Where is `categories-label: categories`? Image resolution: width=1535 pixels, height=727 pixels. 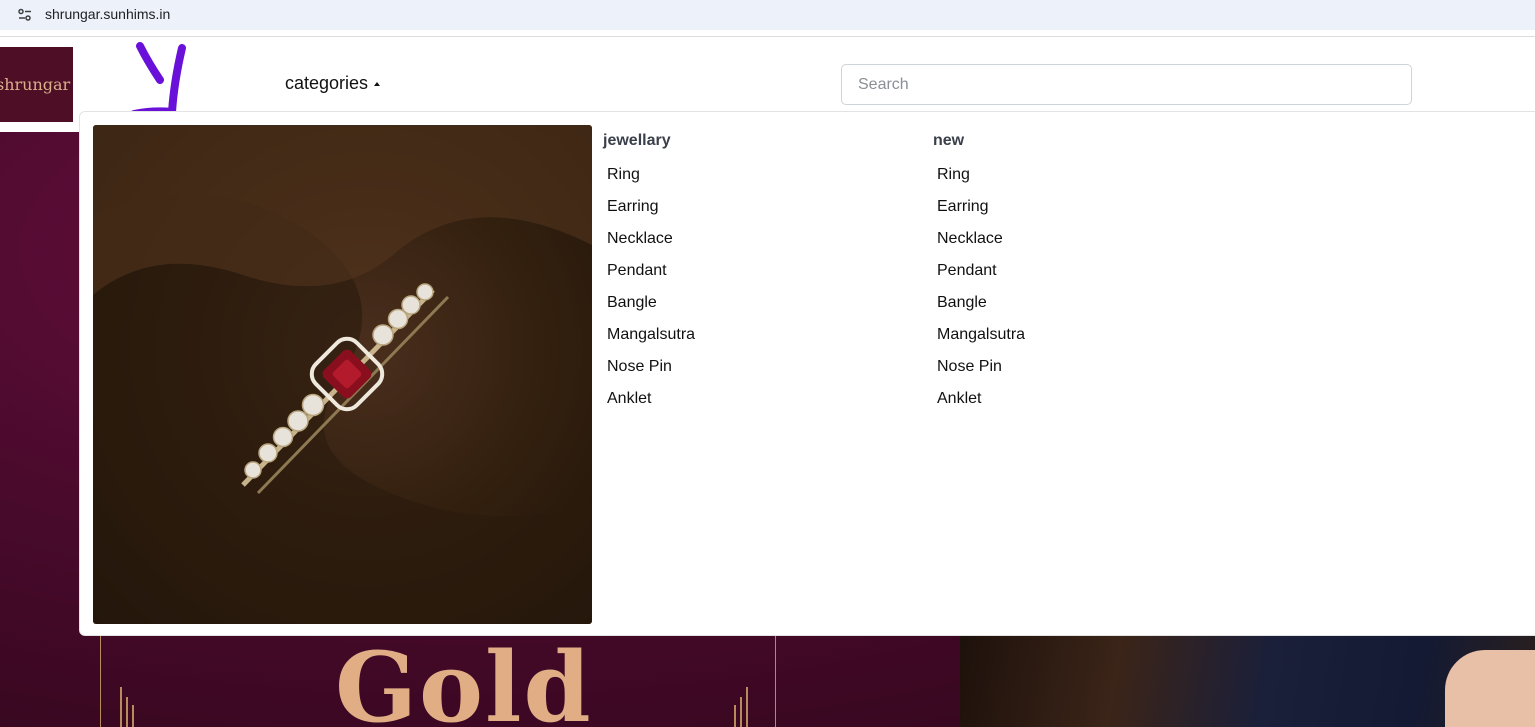 categories-label: categories is located at coordinates (327, 83).